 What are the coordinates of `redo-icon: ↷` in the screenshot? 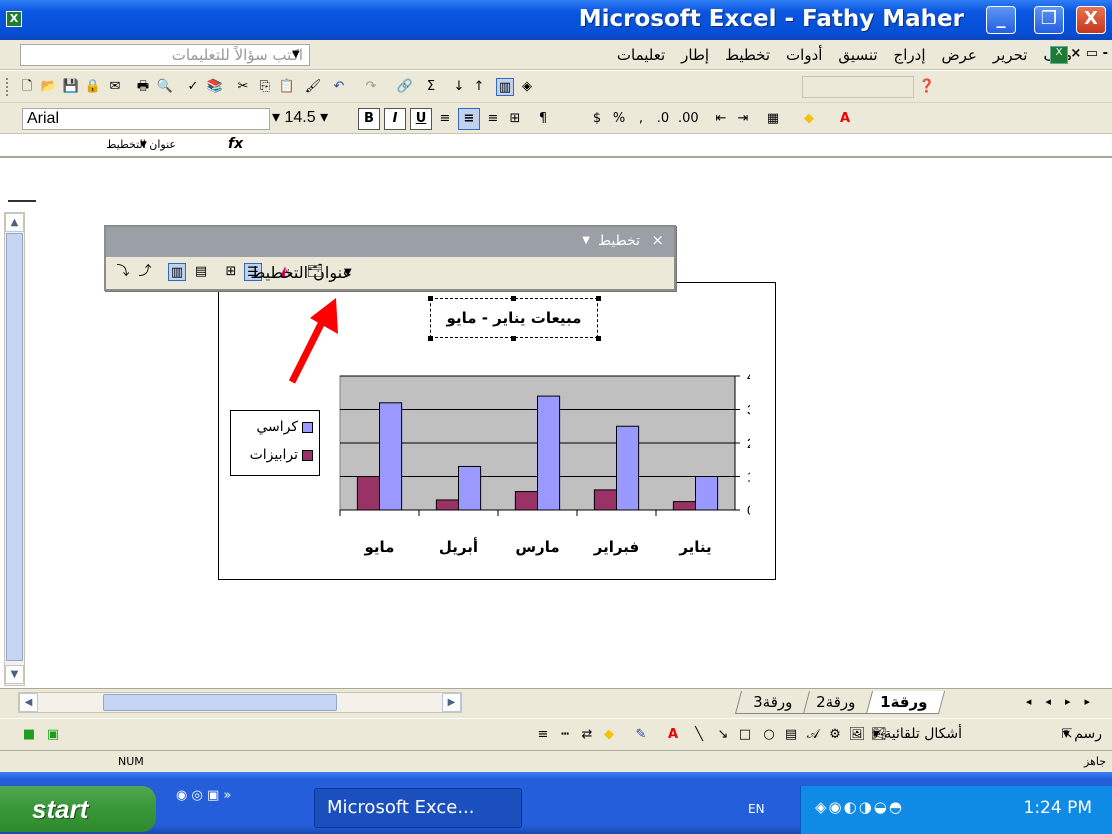 It's located at (371, 87).